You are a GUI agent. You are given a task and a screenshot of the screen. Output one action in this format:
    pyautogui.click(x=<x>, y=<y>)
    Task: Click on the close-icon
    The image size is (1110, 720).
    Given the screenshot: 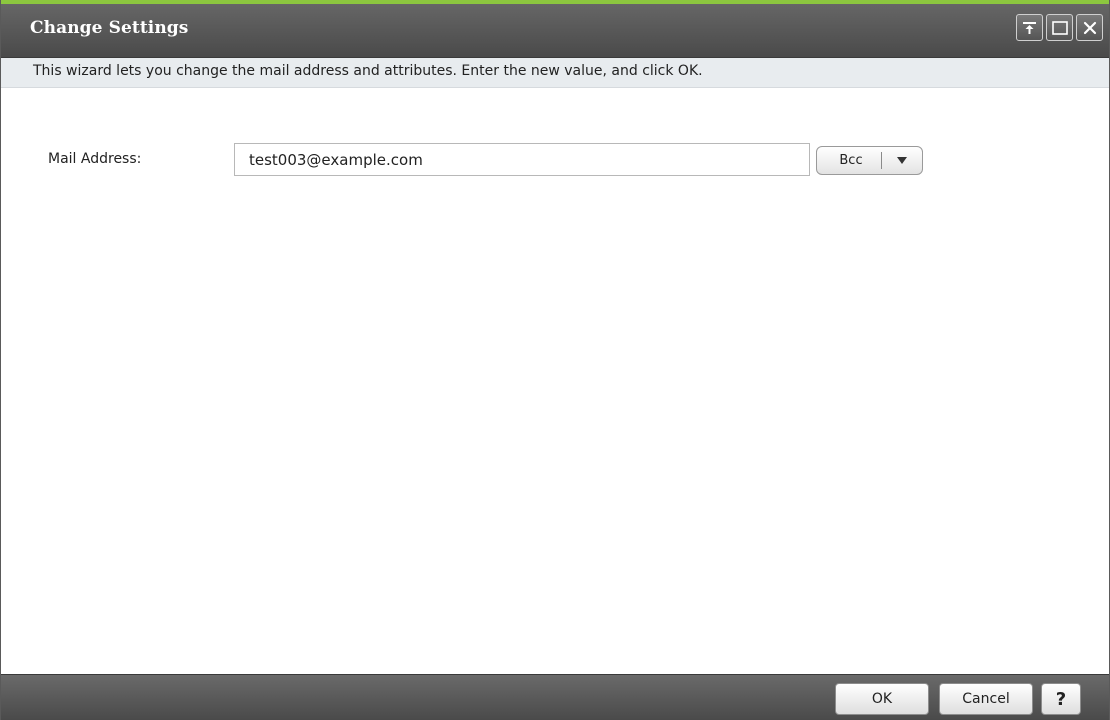 What is the action you would take?
    pyautogui.click(x=1089, y=27)
    